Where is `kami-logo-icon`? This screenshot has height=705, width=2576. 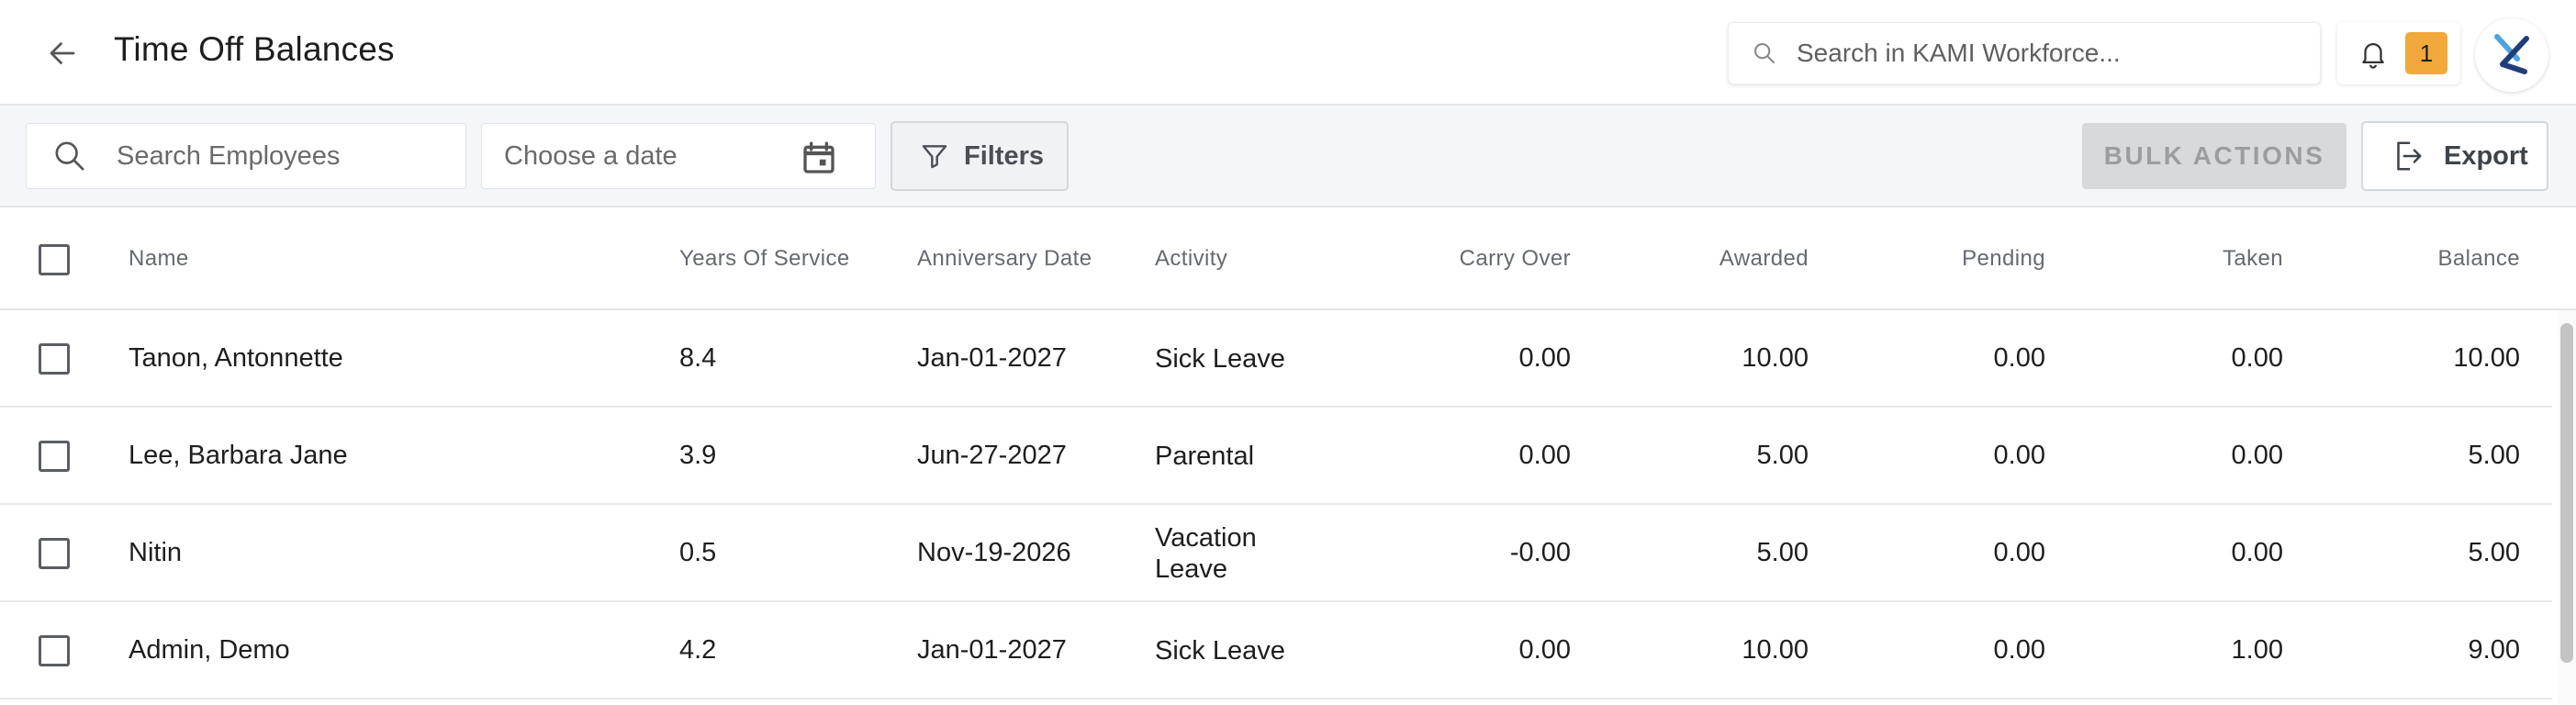 kami-logo-icon is located at coordinates (2511, 54).